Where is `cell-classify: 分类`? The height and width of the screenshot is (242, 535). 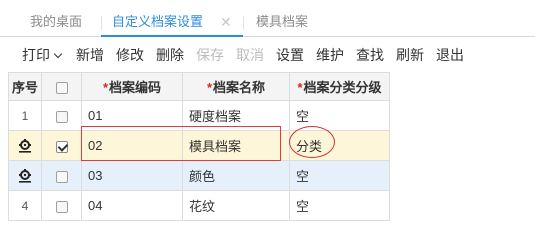 cell-classify: 分类 is located at coordinates (339, 145).